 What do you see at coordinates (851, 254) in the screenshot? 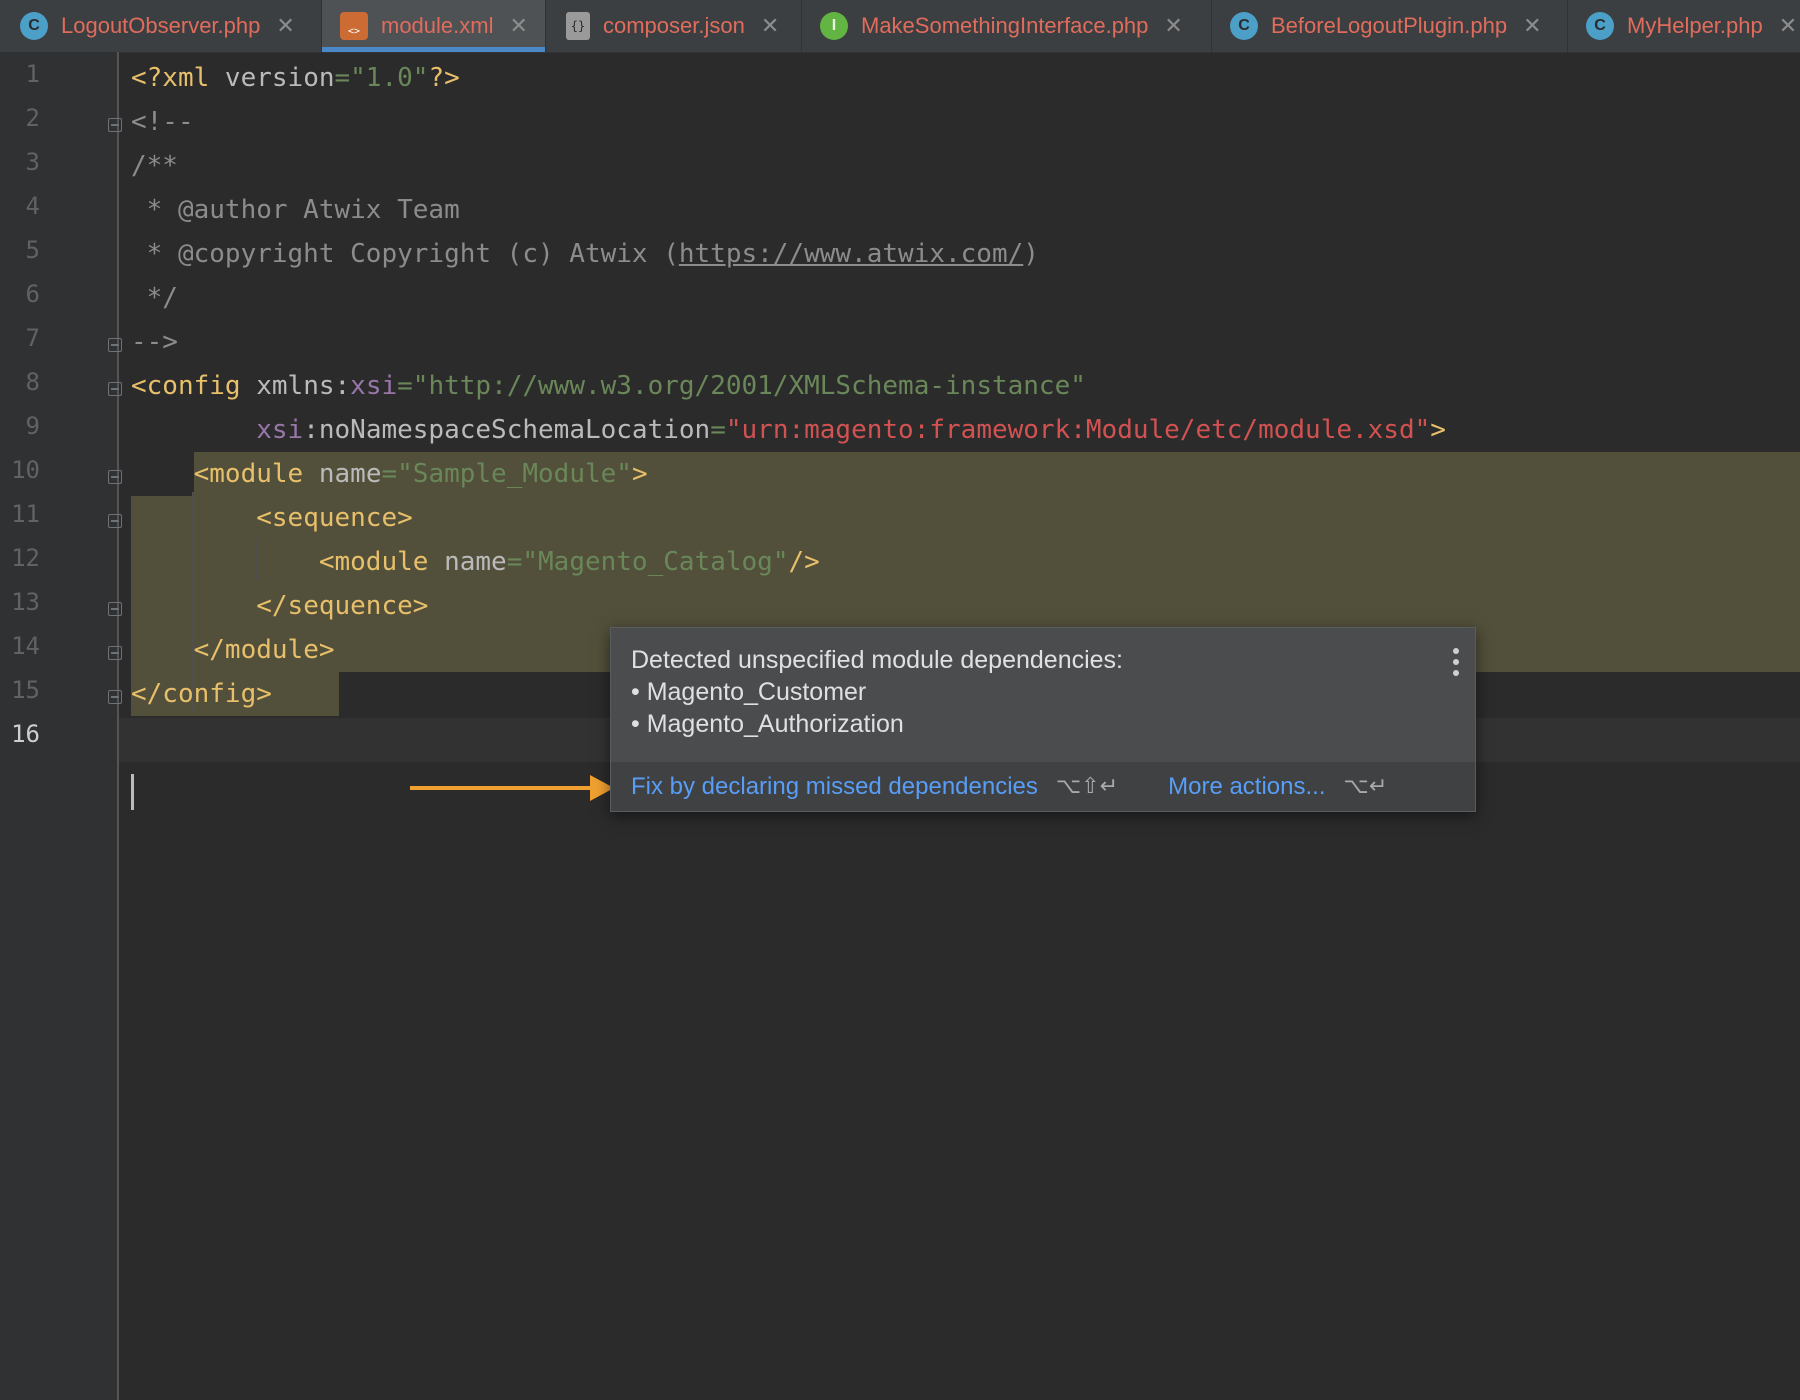
I see `copyright-link: https://www.atwix.com/` at bounding box center [851, 254].